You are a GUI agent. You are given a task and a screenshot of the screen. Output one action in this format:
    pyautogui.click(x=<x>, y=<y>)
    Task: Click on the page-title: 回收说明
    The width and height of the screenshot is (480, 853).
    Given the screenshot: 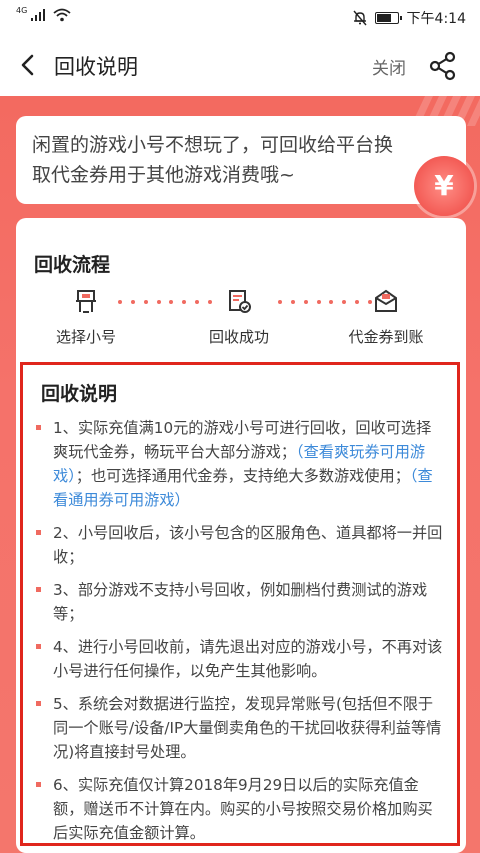 What is the action you would take?
    pyautogui.click(x=96, y=67)
    